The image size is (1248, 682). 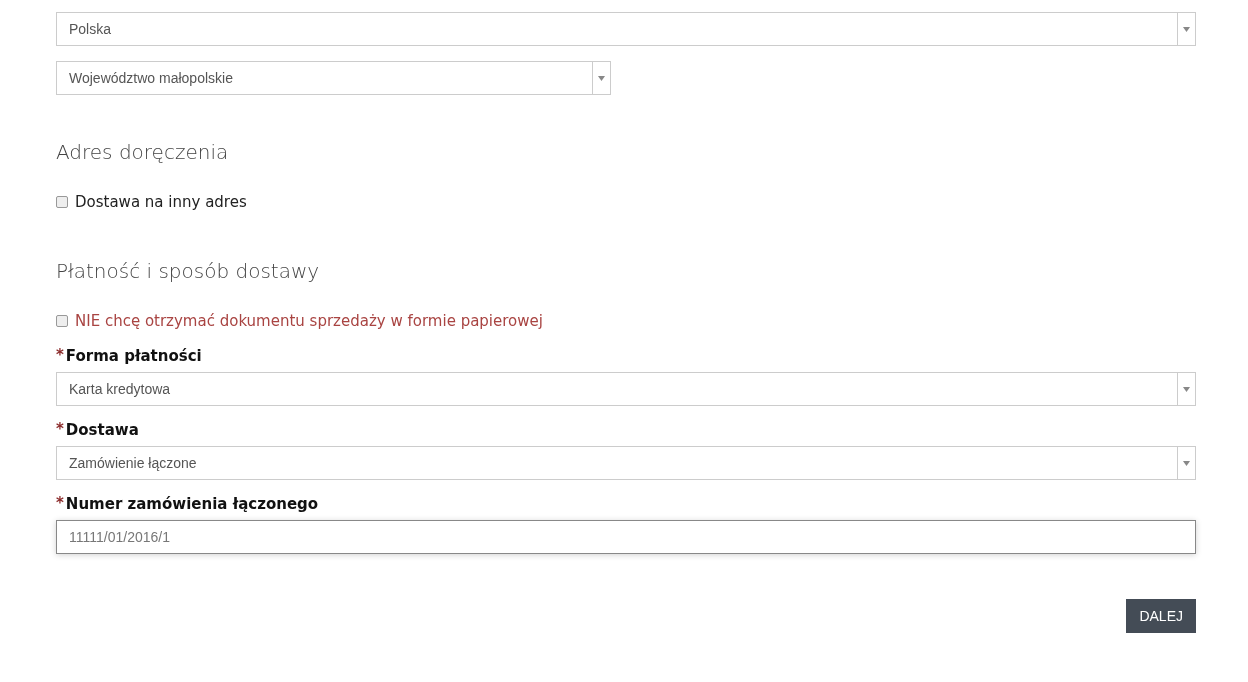 I want to click on field-label: Dostawa, so click(x=102, y=430).